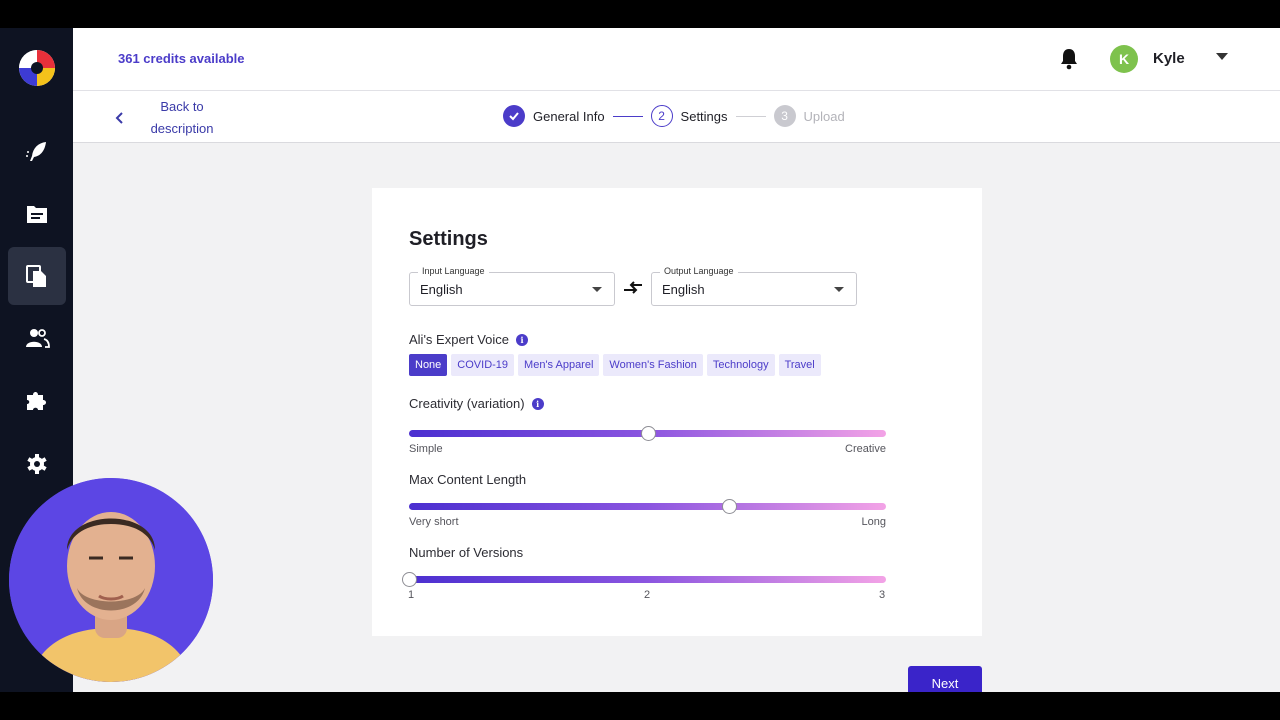 Image resolution: width=1280 pixels, height=720 pixels. I want to click on next-button: Next, so click(945, 679).